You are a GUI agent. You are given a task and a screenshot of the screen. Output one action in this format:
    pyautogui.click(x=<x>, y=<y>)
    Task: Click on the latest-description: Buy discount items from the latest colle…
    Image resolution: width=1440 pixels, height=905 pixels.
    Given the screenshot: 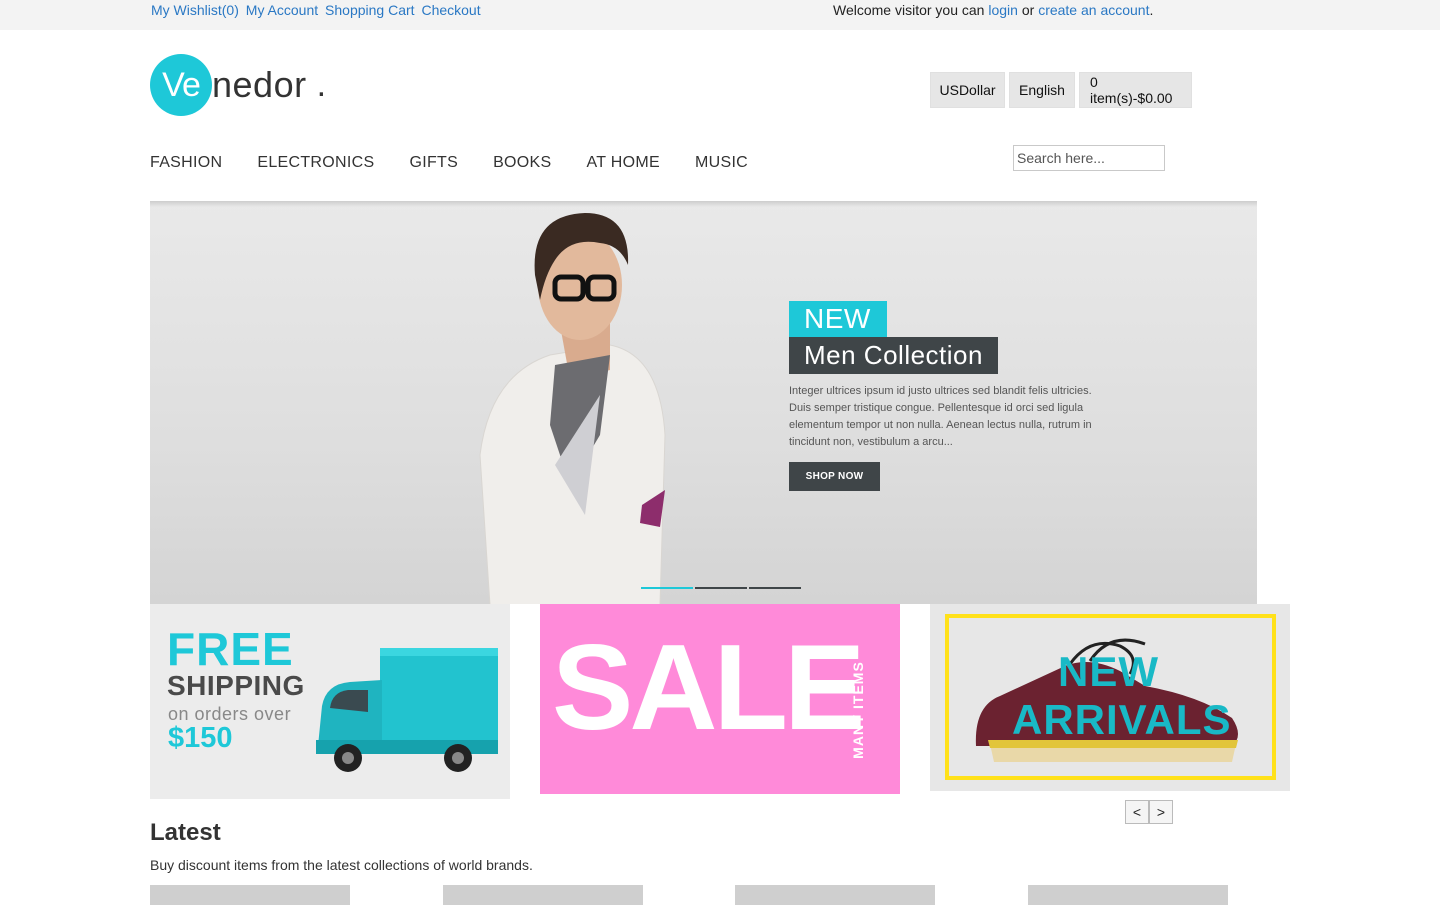 What is the action you would take?
    pyautogui.click(x=341, y=865)
    